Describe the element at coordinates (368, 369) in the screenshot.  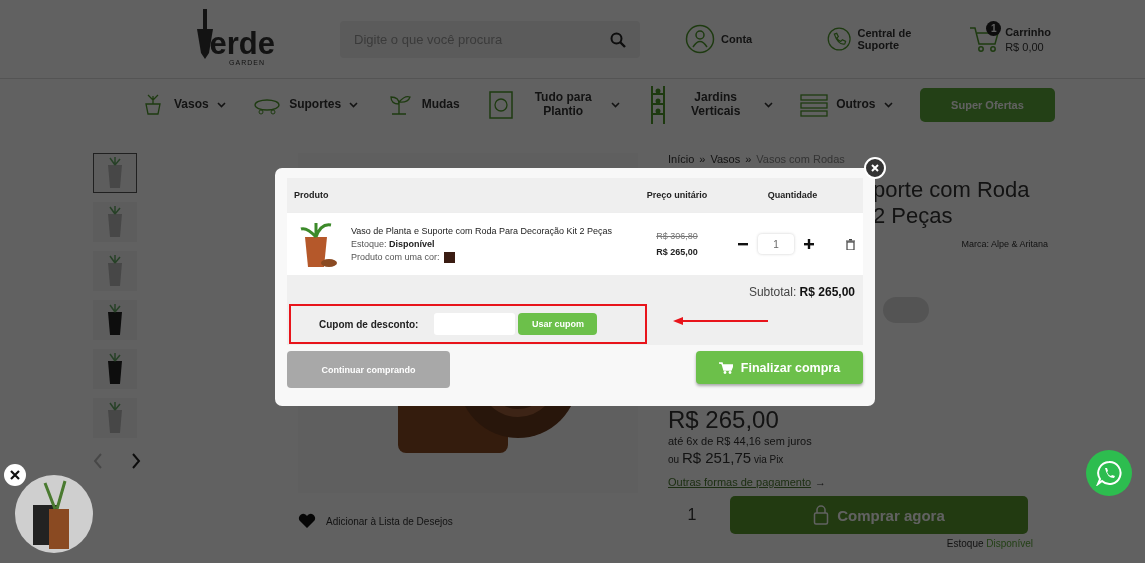
I see `continue-shopping-button: Continuar comprando` at that location.